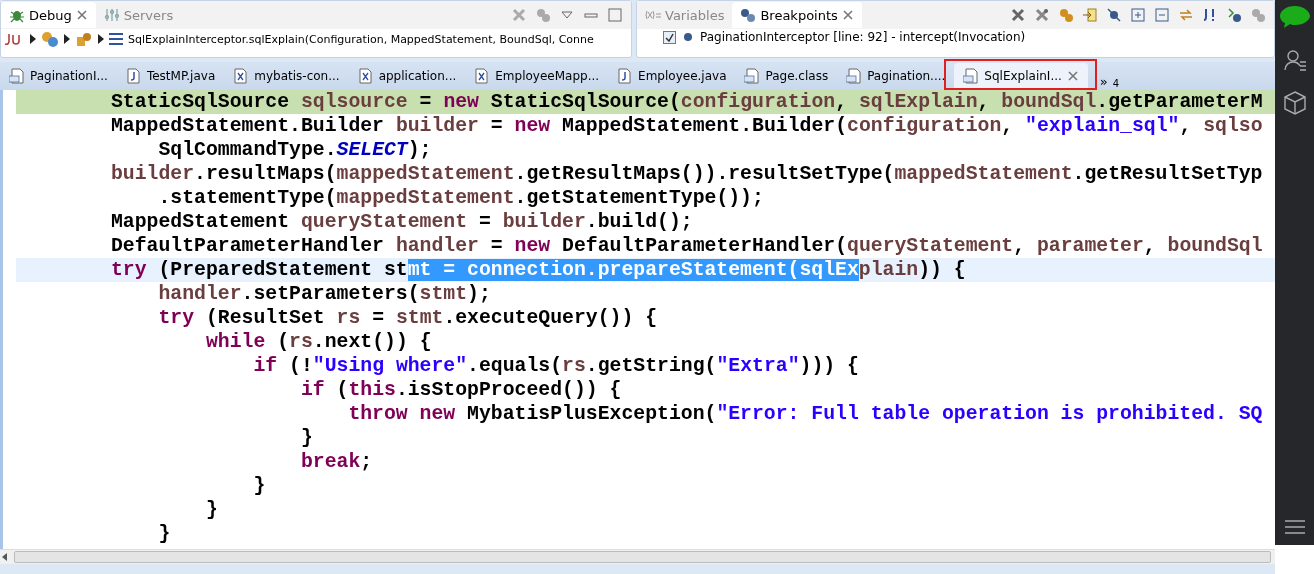  What do you see at coordinates (461, 390) in the screenshot?
I see `code-line: if (this.isStopProceed()) {` at bounding box center [461, 390].